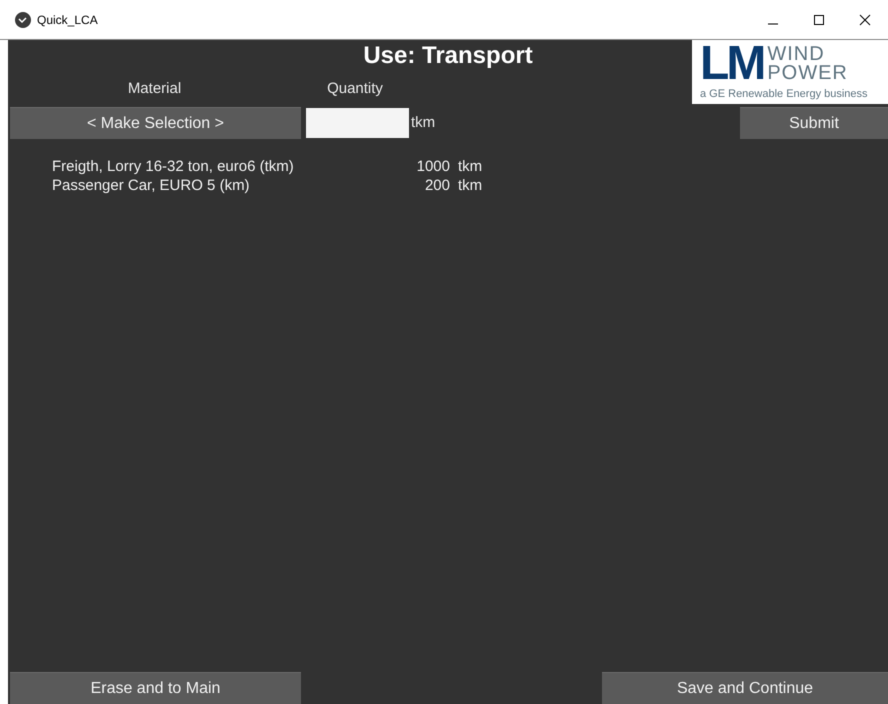  What do you see at coordinates (357, 123) in the screenshot?
I see `quantity-field` at bounding box center [357, 123].